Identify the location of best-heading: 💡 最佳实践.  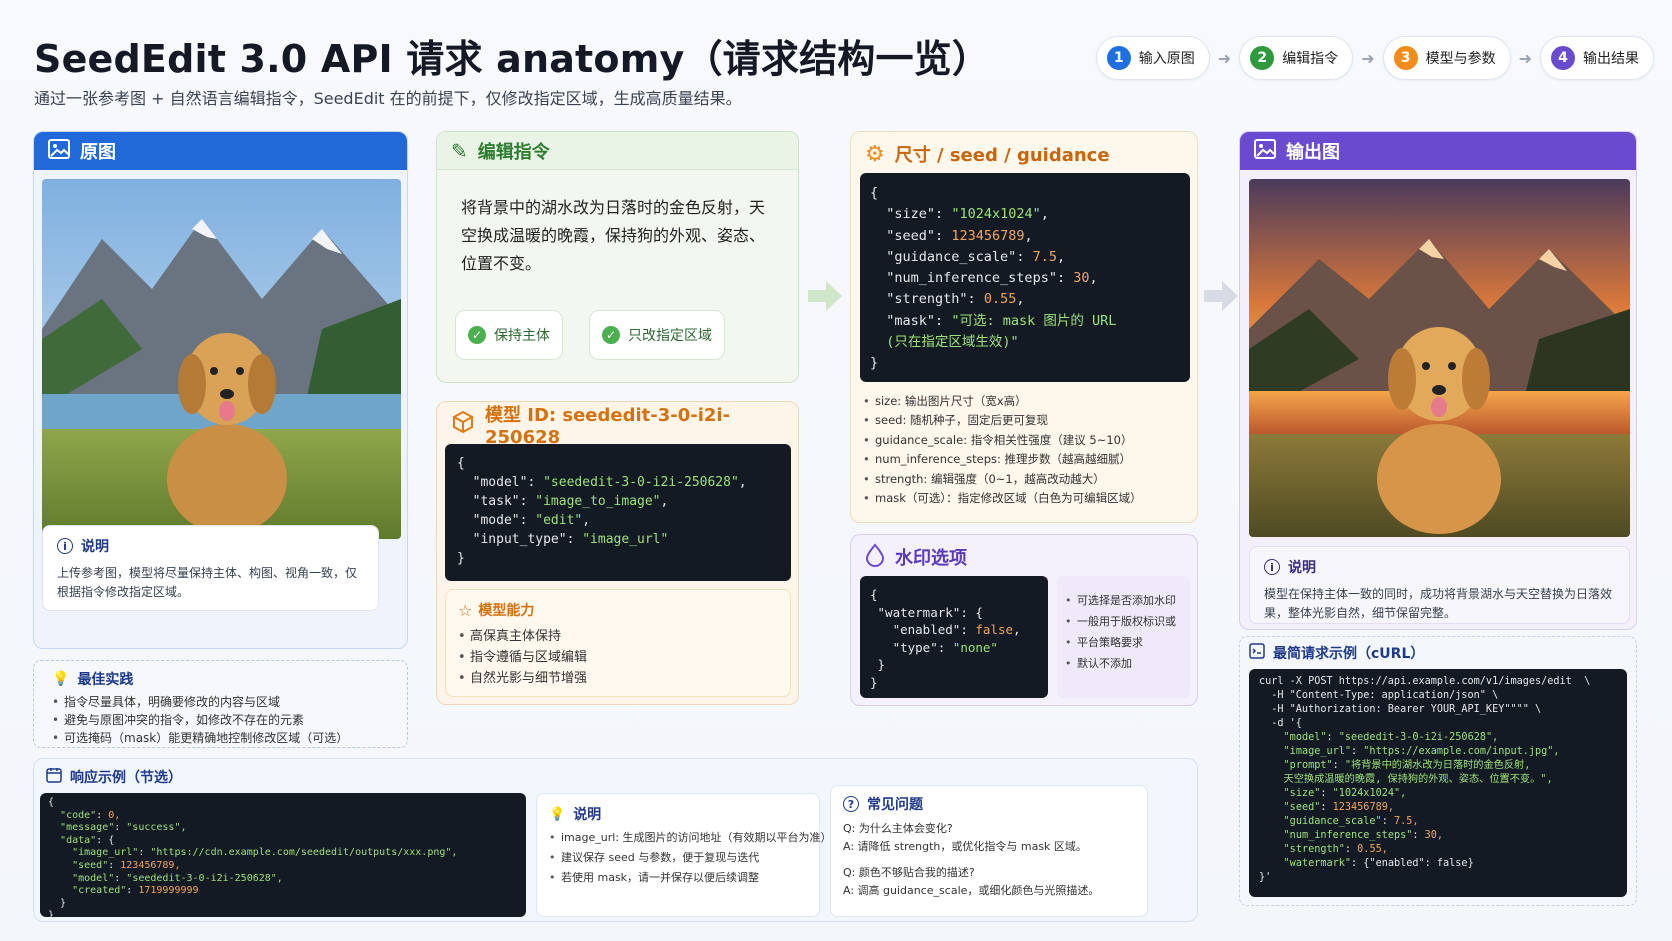
(220, 679).